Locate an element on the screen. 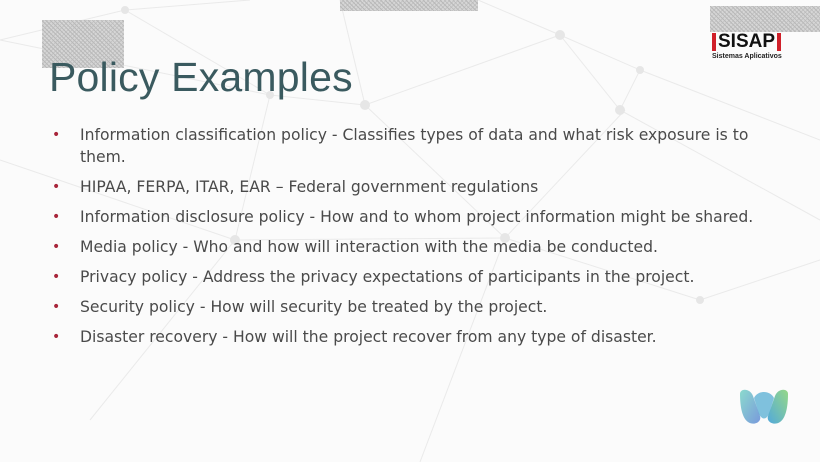 The image size is (820, 462). company-logo: SISAP Sistemas Aplicativos is located at coordinates (753, 47).